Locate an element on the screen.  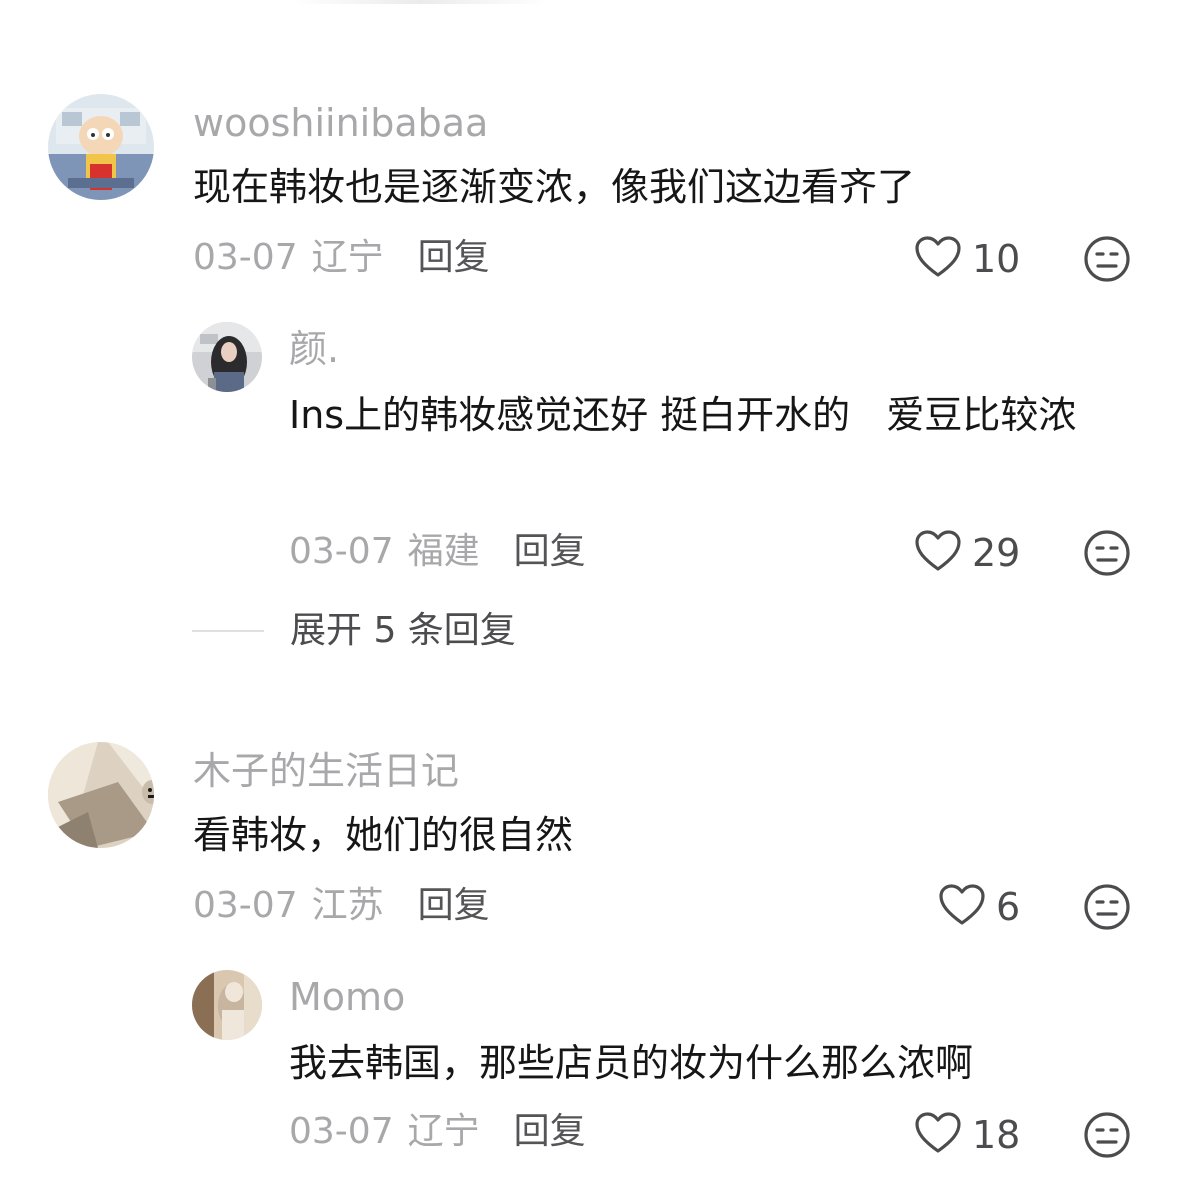
comment-meta: 03-07 辽宁 回复 is located at coordinates (341, 258).